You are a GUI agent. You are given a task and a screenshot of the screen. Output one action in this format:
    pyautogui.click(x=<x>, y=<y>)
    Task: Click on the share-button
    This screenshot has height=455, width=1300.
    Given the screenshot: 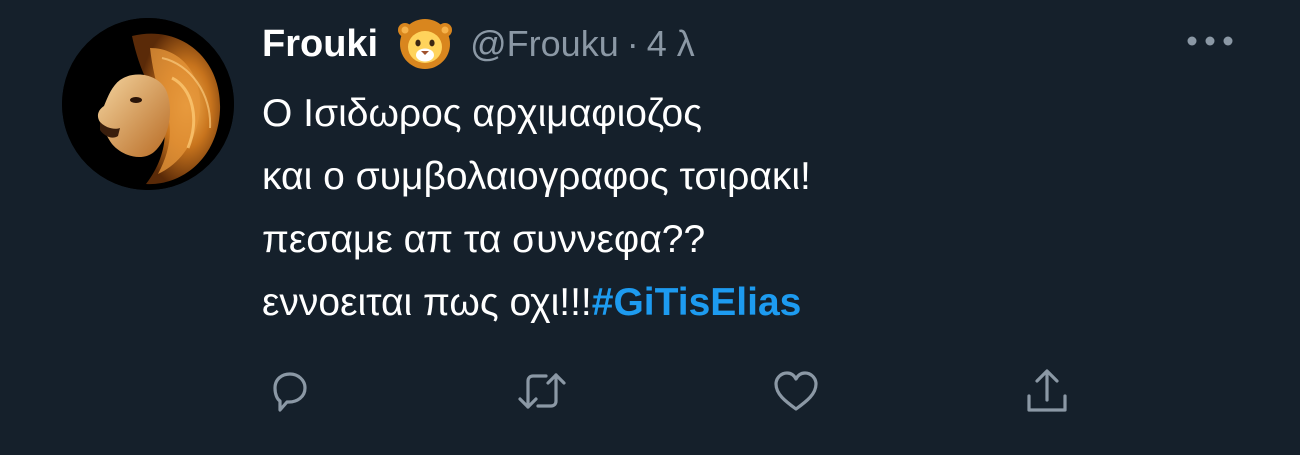 What is the action you would take?
    pyautogui.click(x=1047, y=391)
    